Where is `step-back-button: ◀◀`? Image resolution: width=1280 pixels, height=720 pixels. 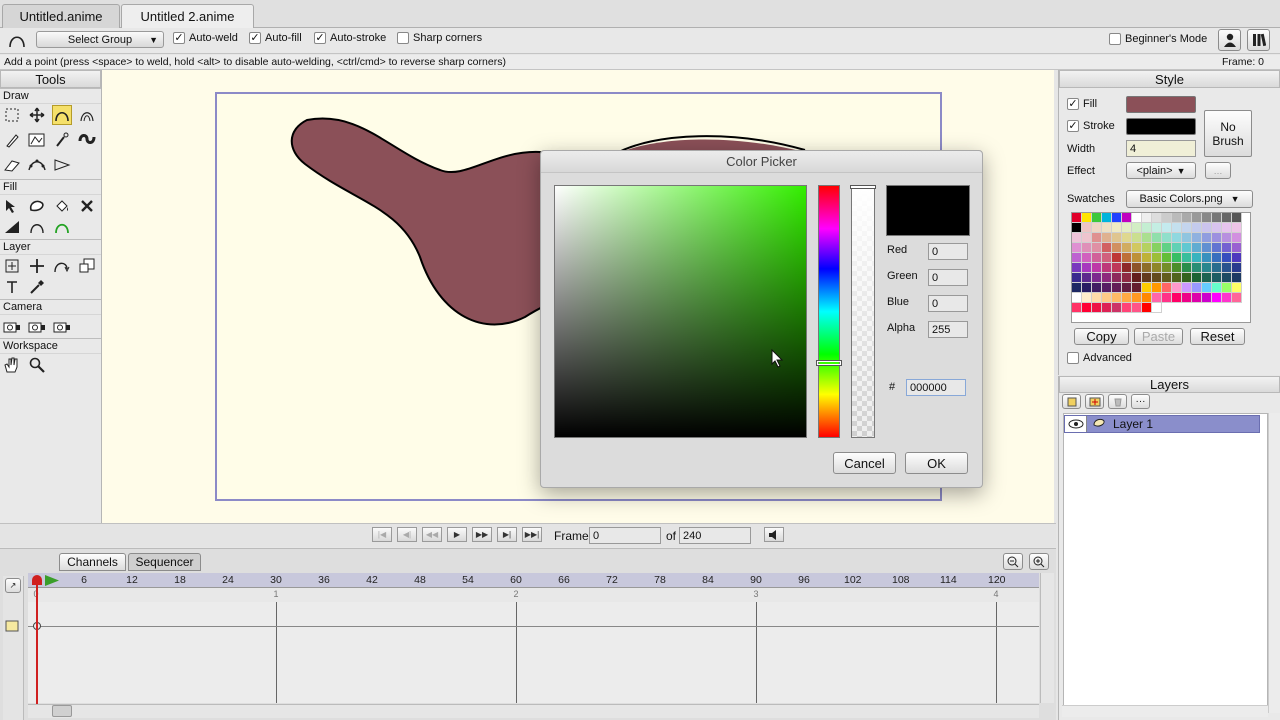
step-back-button: ◀◀ is located at coordinates (432, 534).